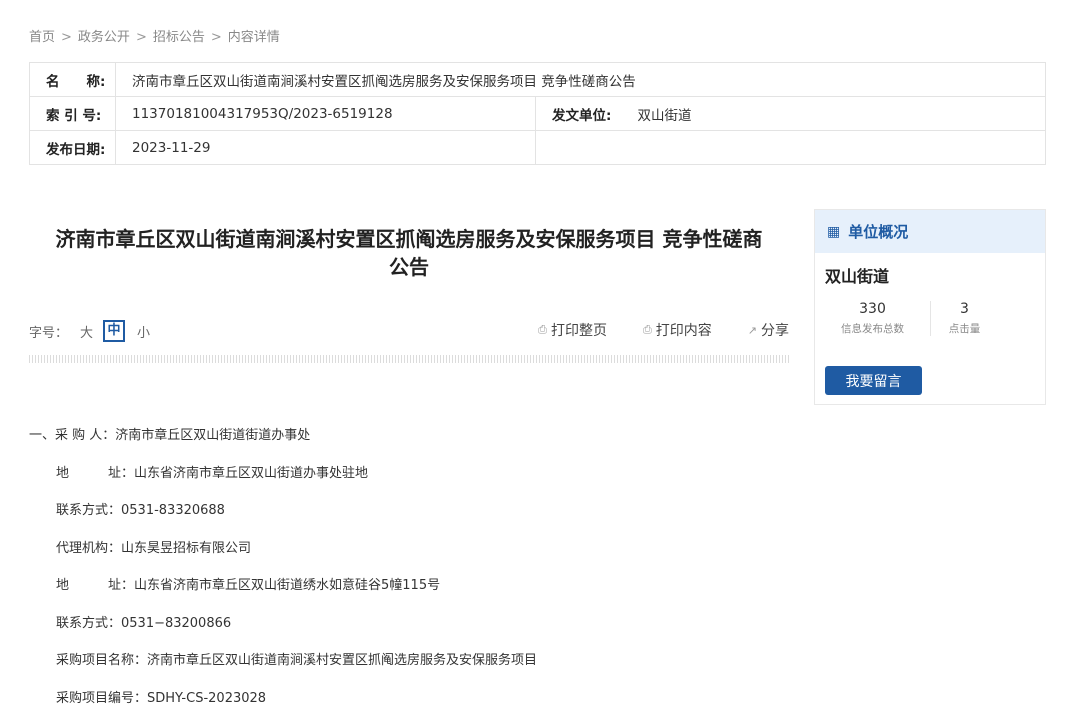 This screenshot has width=1080, height=722. Describe the element at coordinates (161, 698) in the screenshot. I see `content-line: 采购项目编号：SDHY-CS-2023028` at that location.